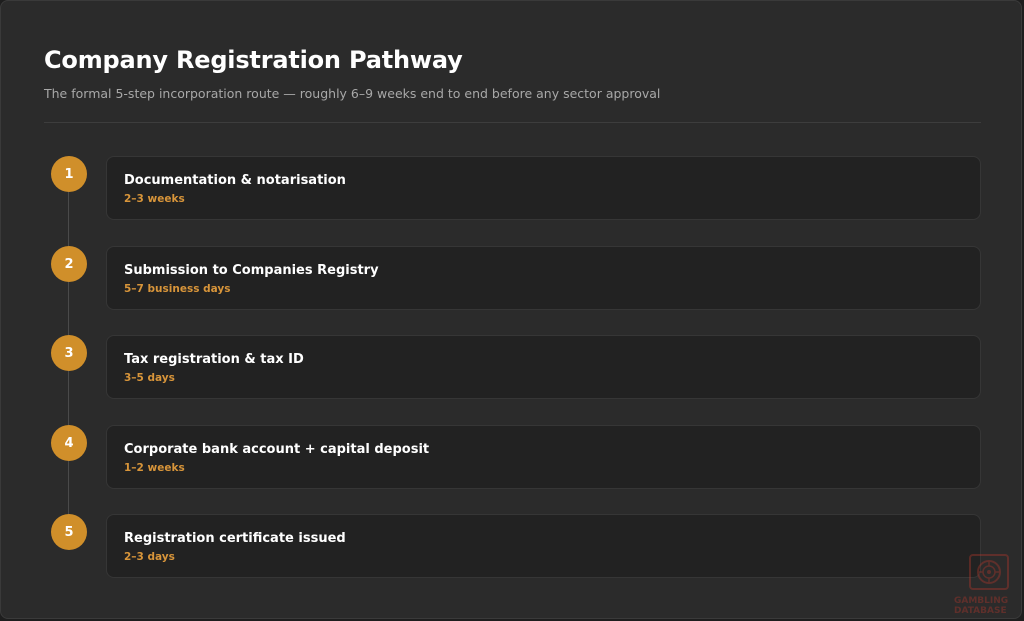 The height and width of the screenshot is (621, 1024). What do you see at coordinates (177, 289) in the screenshot?
I see `step-duration: 5–7 business days` at bounding box center [177, 289].